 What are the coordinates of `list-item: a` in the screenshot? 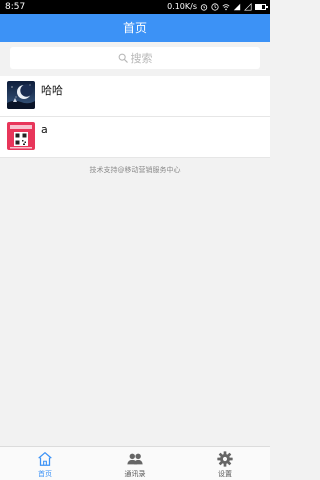 It's located at (135, 137).